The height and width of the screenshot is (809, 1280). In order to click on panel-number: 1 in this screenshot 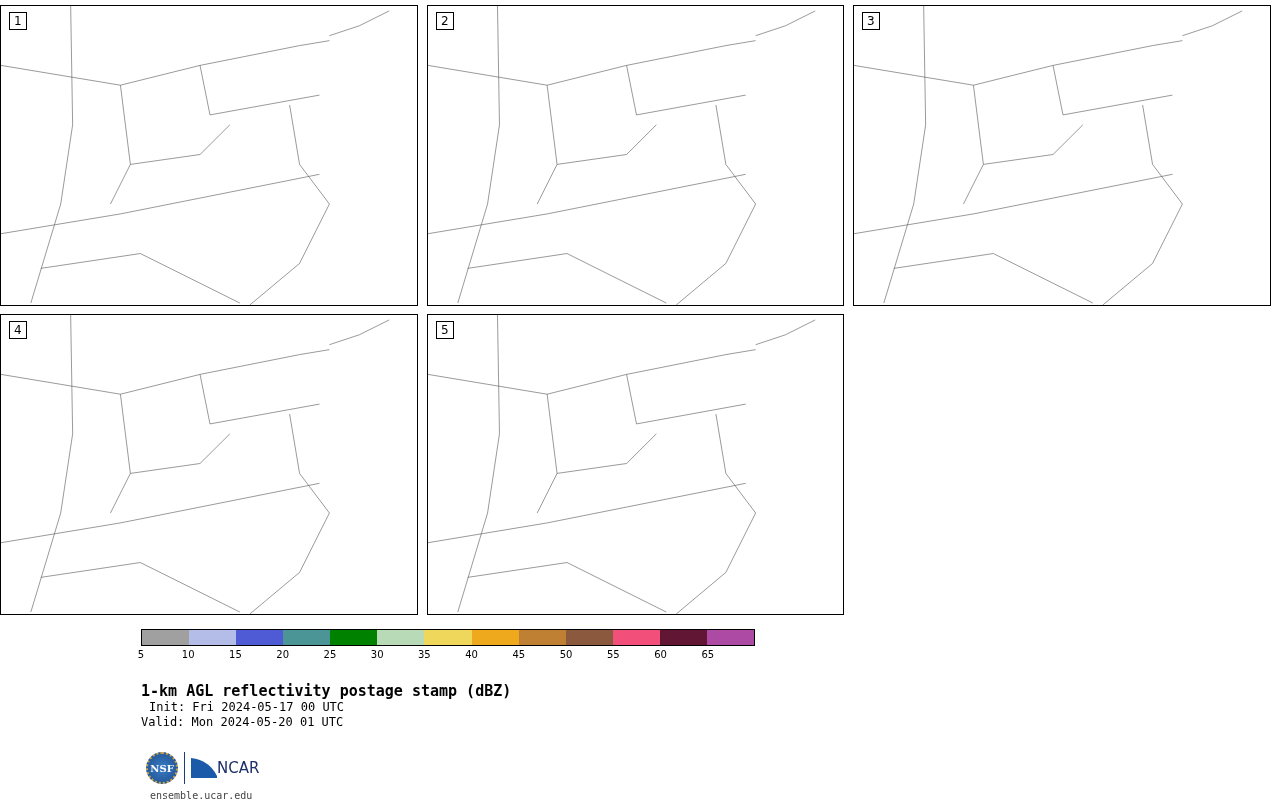, I will do `click(18, 21)`.